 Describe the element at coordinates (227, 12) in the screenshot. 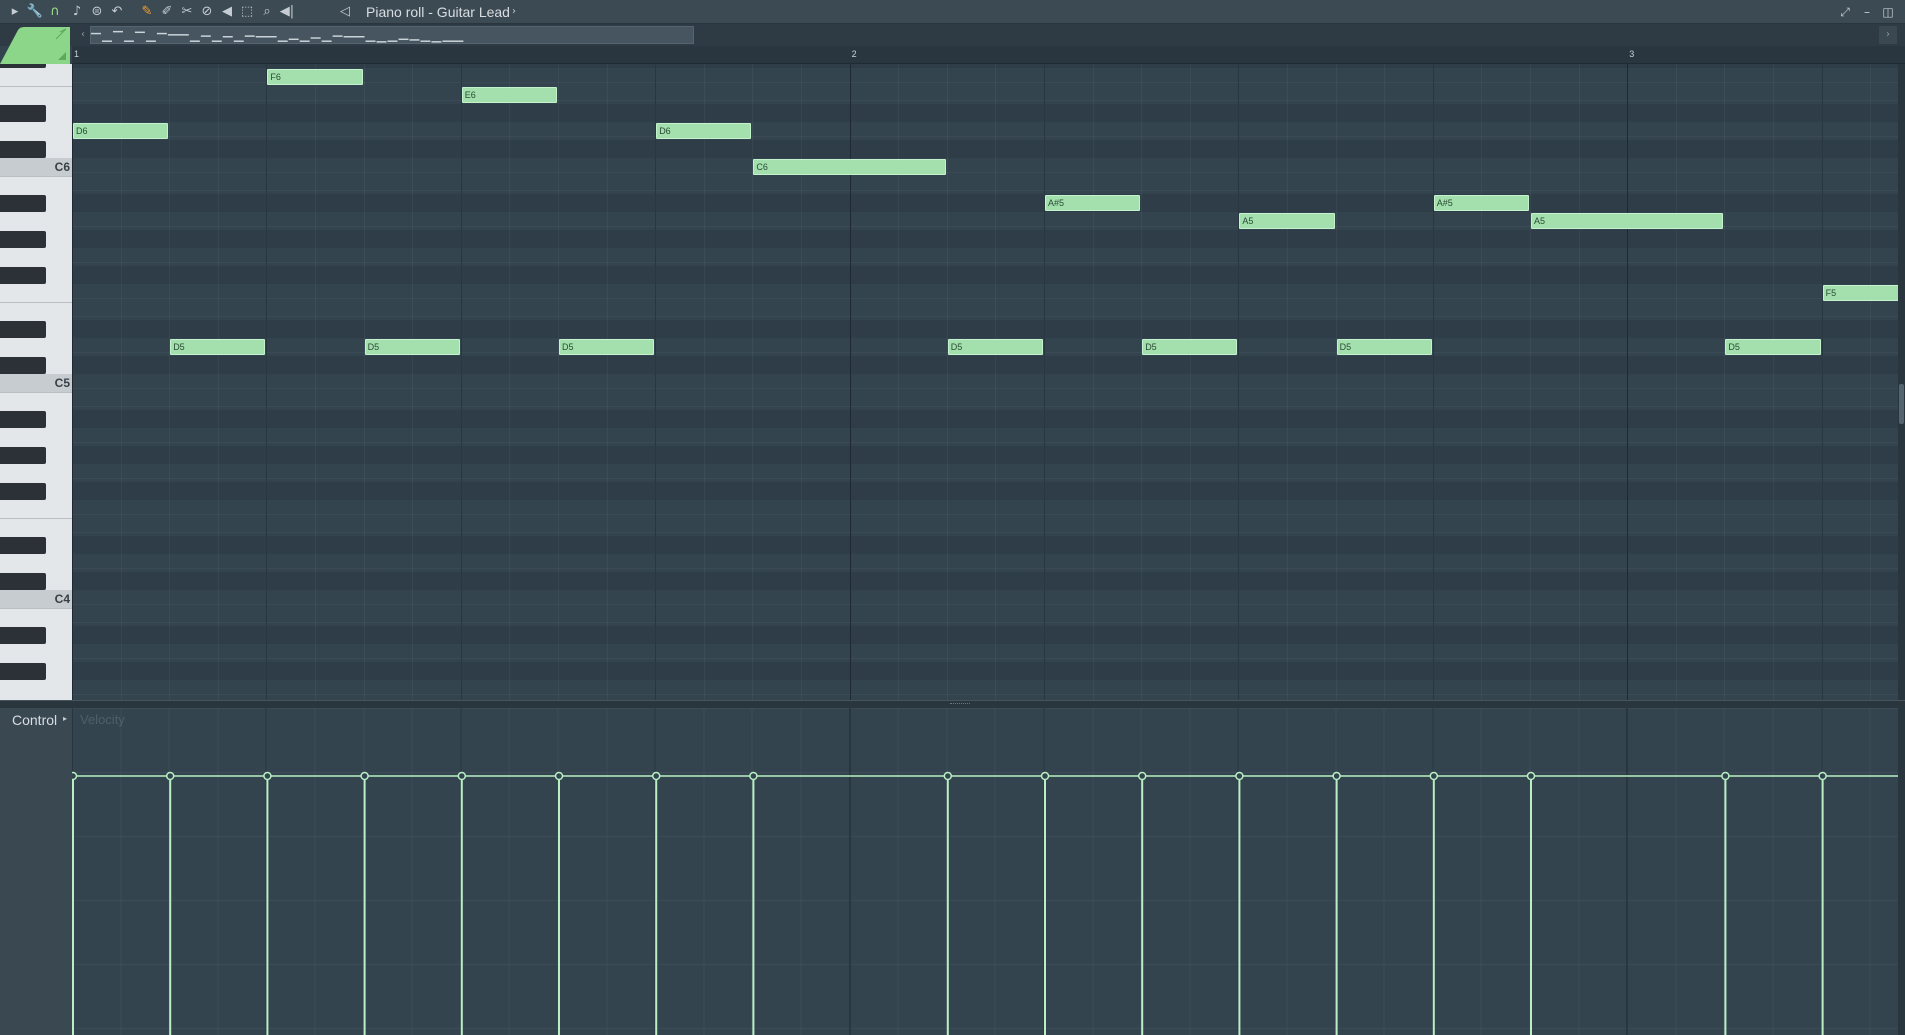

I see `slice-tool-icon: ◀` at that location.